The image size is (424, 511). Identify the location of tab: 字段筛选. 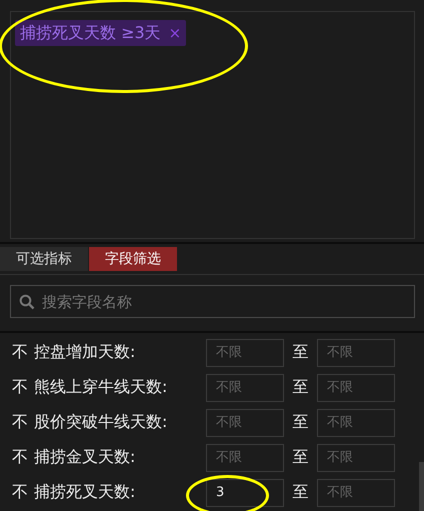
(133, 259).